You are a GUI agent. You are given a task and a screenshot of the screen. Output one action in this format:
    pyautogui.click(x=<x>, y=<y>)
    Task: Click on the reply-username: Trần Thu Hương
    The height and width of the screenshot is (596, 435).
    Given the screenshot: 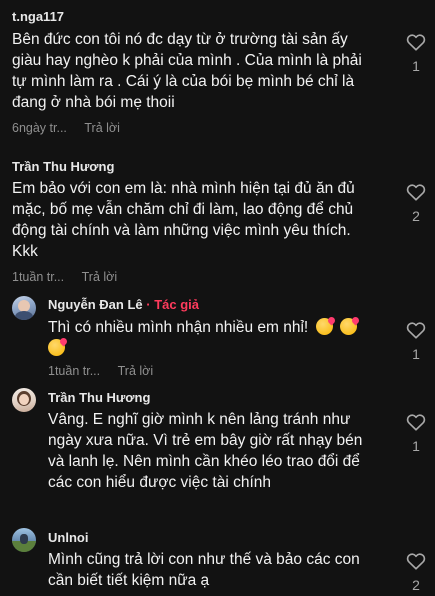 What is the action you would take?
    pyautogui.click(x=99, y=397)
    